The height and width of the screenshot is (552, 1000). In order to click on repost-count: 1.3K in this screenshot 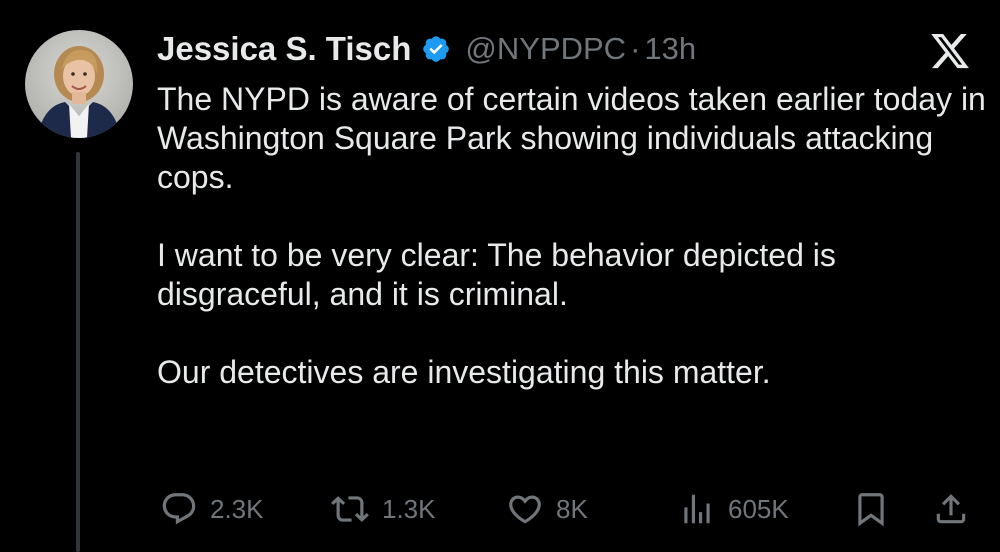, I will do `click(409, 508)`.